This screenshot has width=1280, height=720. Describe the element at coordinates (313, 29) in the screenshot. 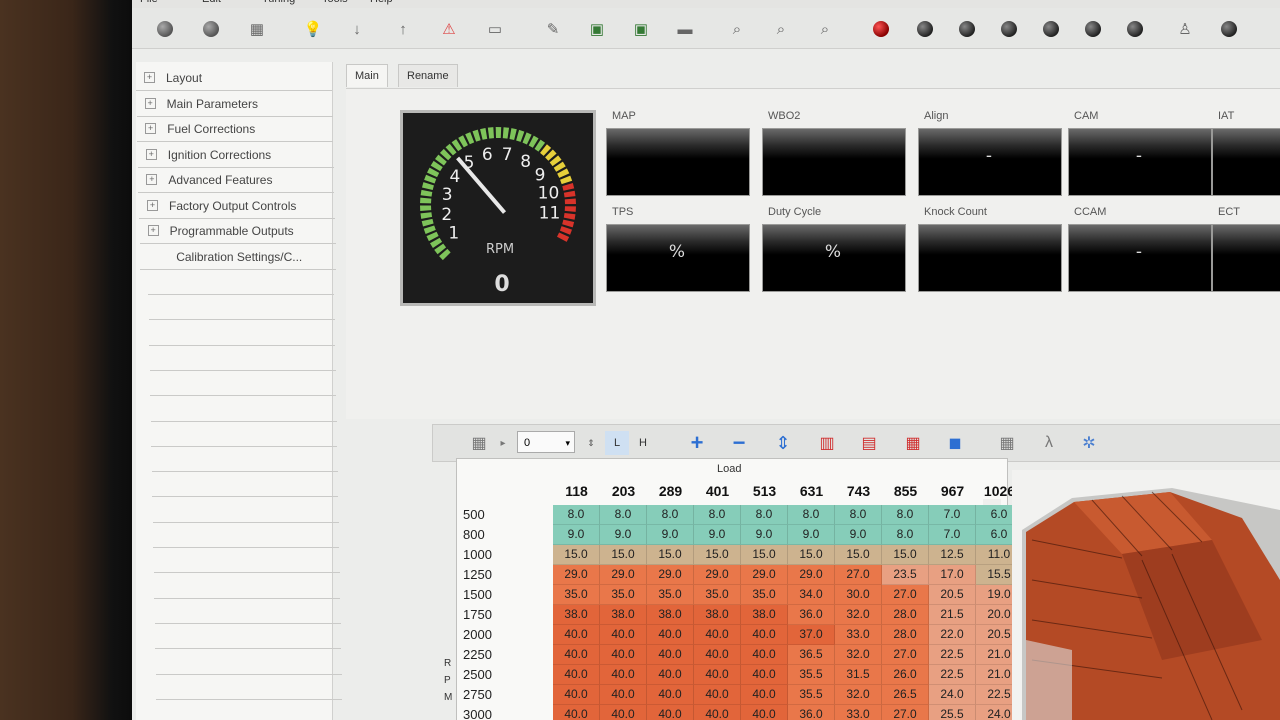

I see `bulb-icon: 💡` at that location.